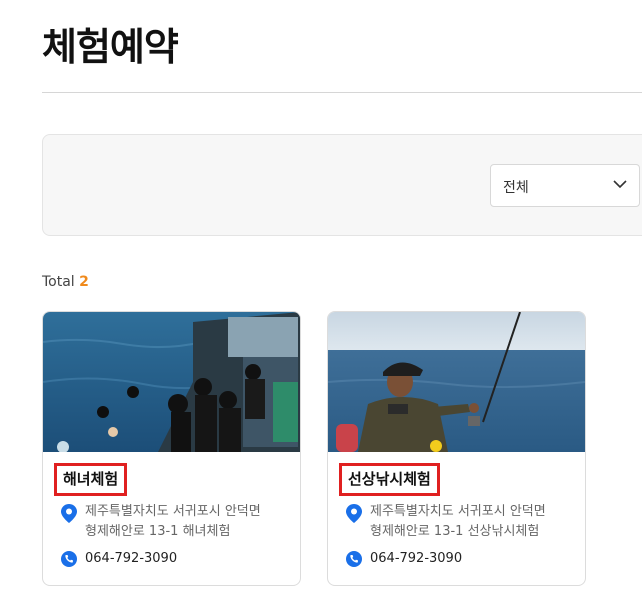 The image size is (642, 610). What do you see at coordinates (342, 92) in the screenshot?
I see `title-divider` at bounding box center [342, 92].